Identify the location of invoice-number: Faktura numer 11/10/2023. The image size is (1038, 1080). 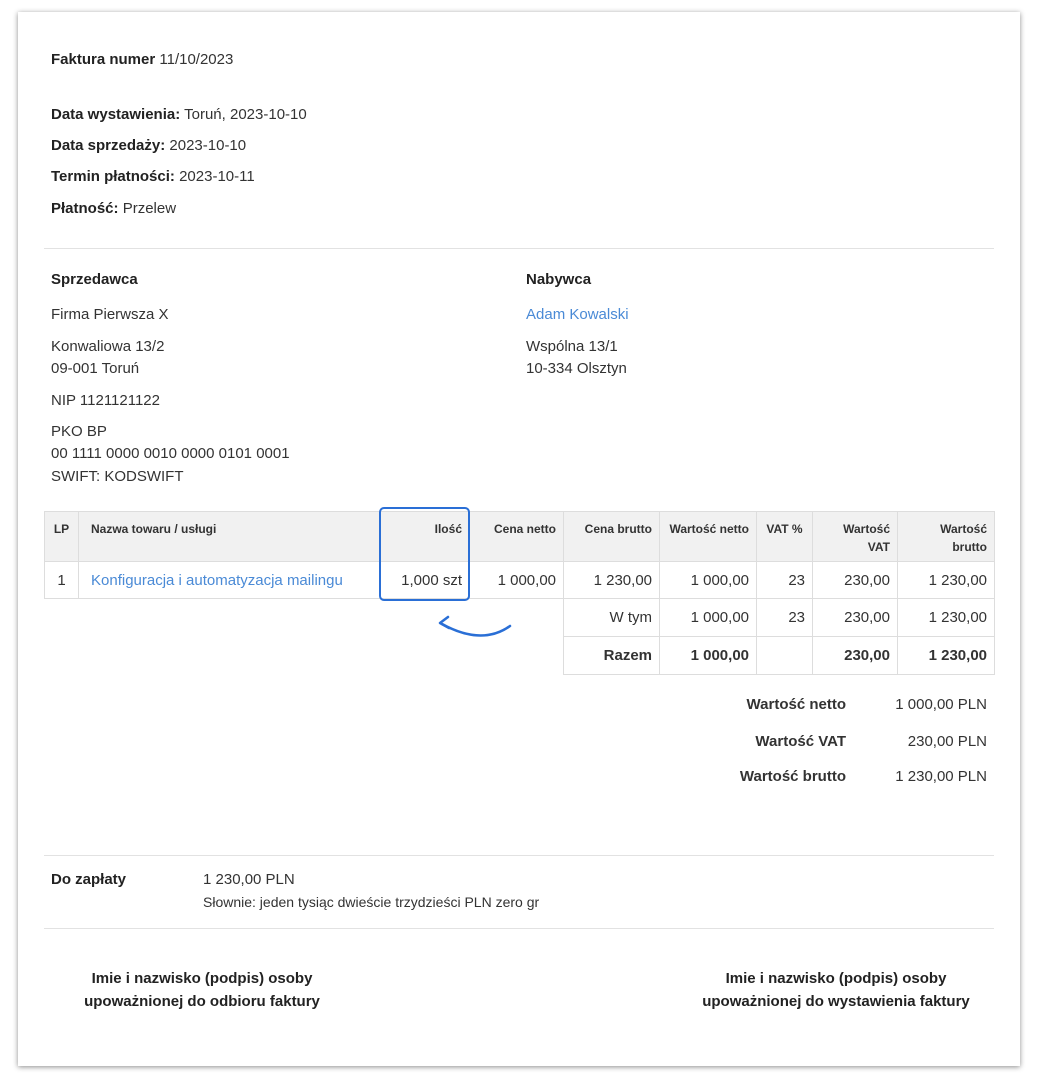
(142, 59).